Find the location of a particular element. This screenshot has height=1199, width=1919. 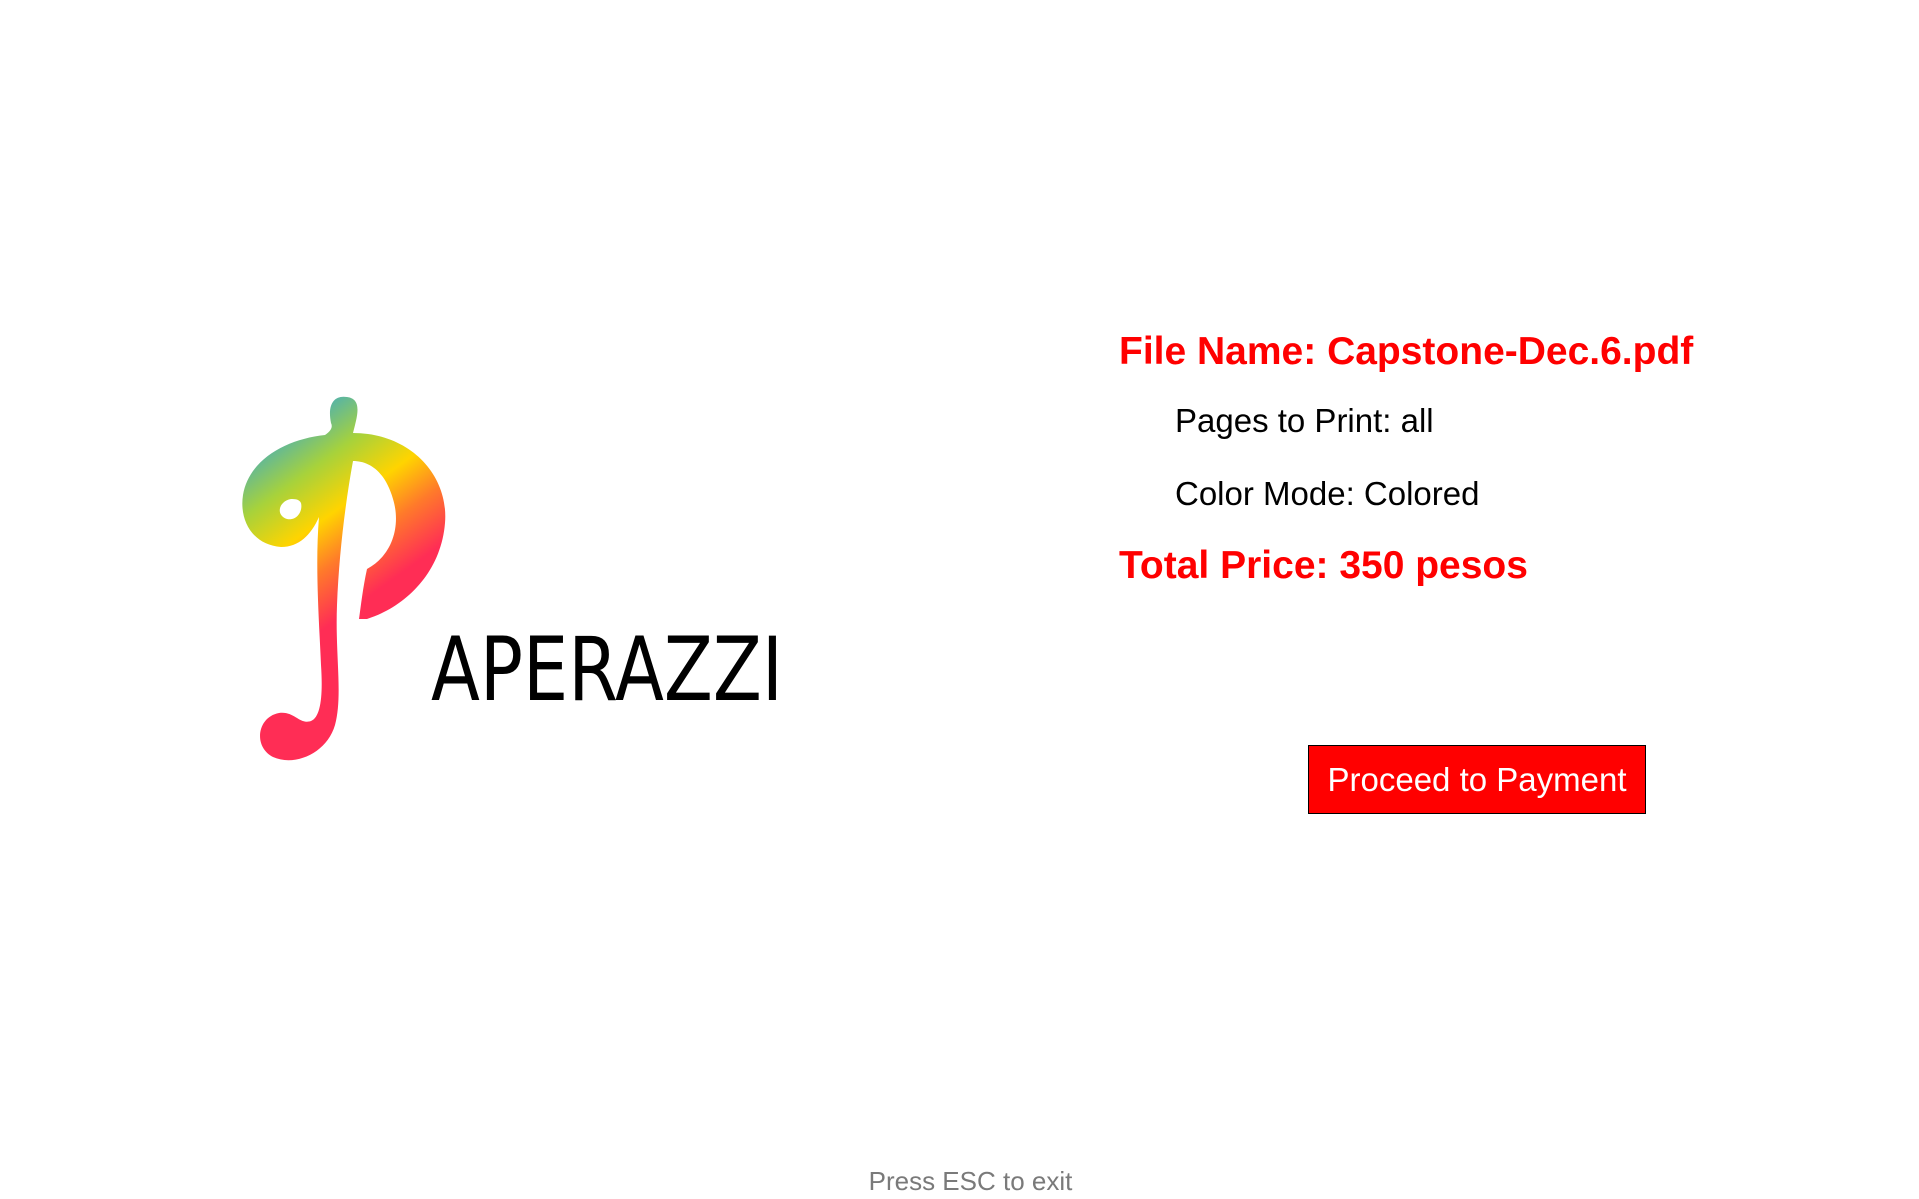

esc-exit-hint: Press ESC to exit is located at coordinates (970, 1181).